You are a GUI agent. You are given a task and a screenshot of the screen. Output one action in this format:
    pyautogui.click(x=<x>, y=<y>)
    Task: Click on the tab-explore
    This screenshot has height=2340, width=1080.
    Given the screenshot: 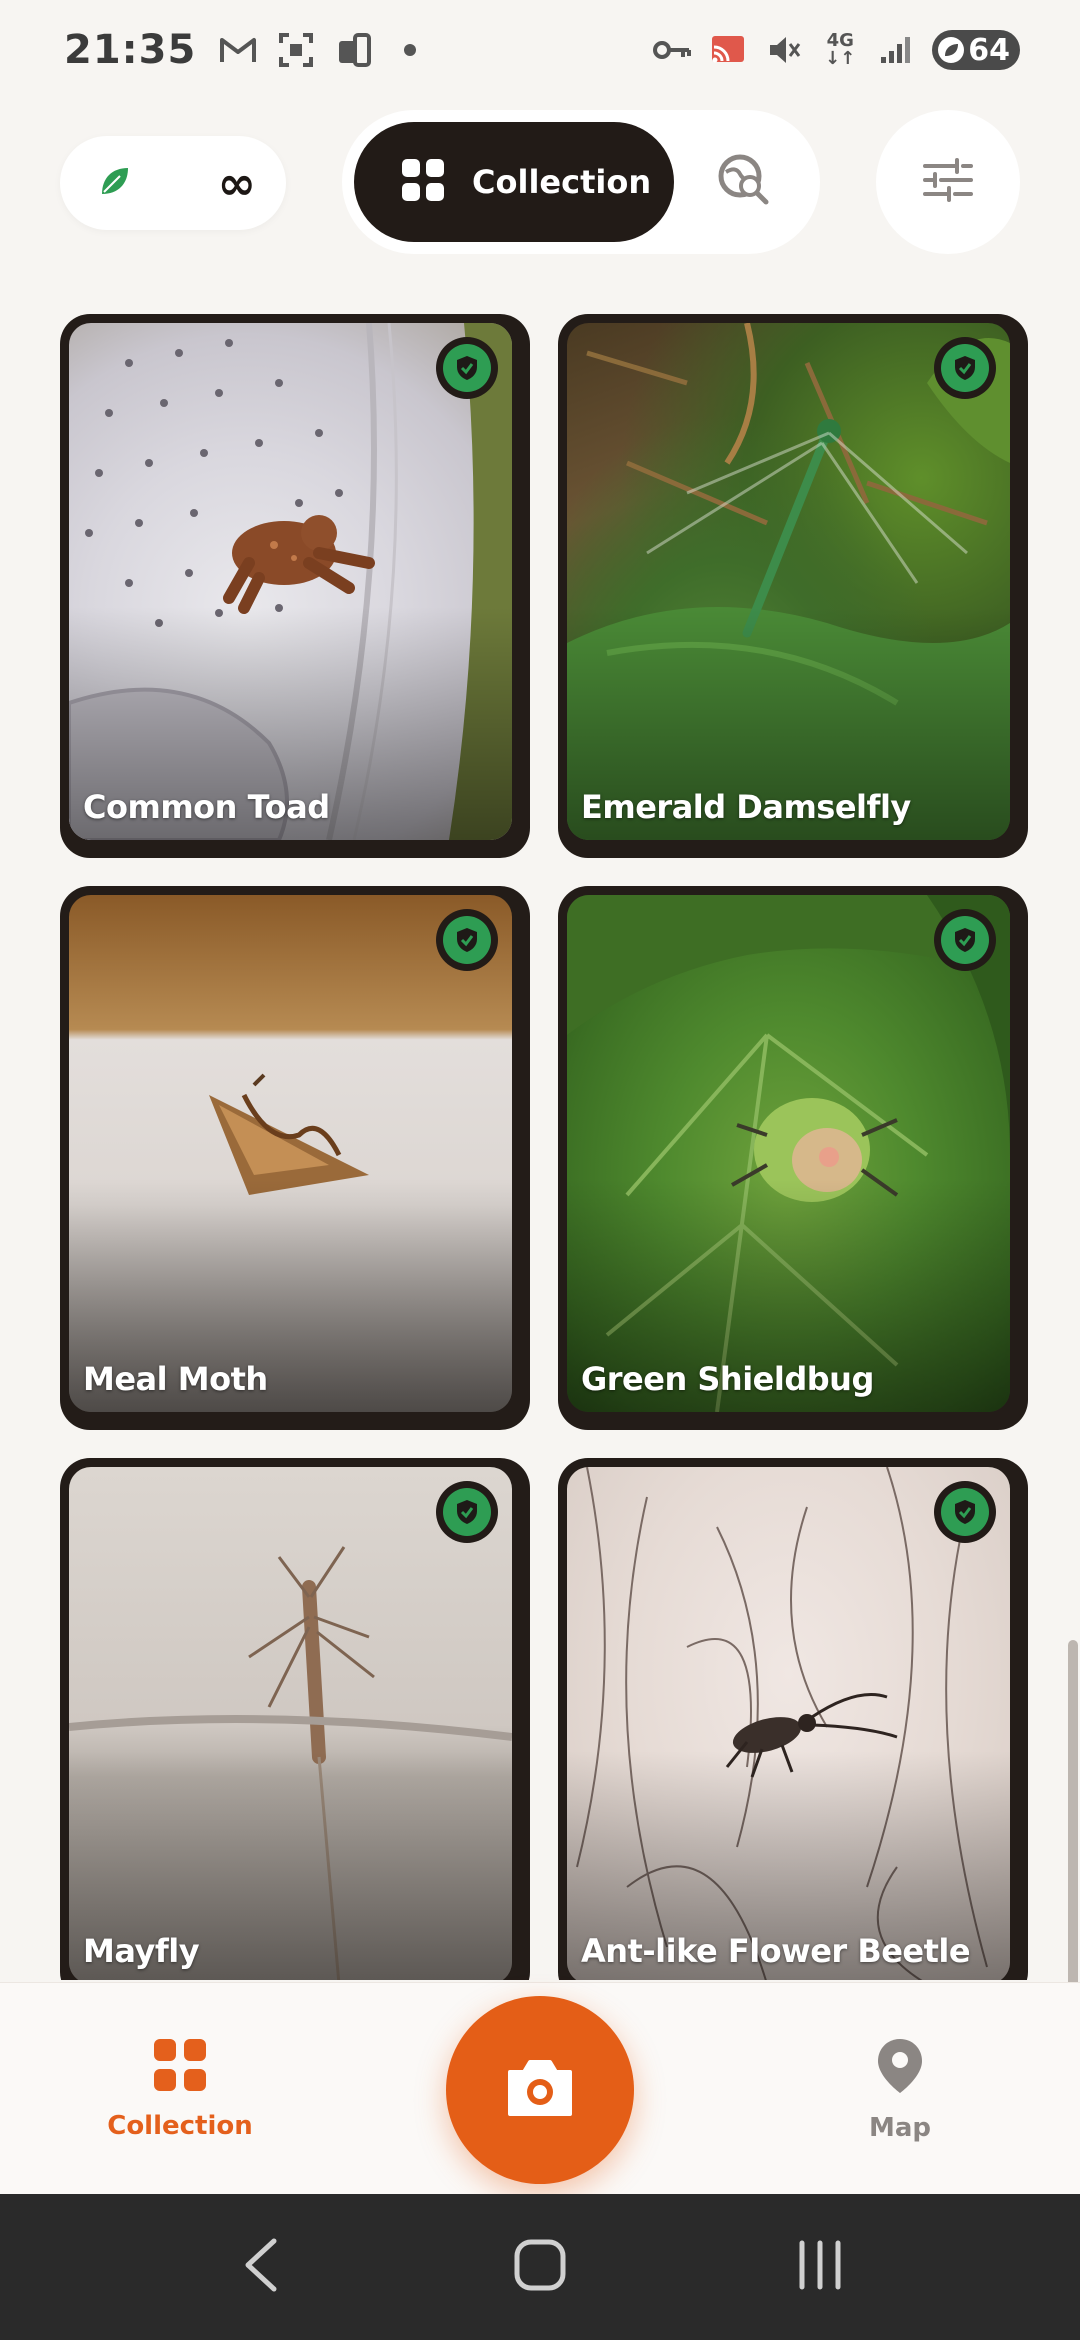 What is the action you would take?
    pyautogui.click(x=744, y=182)
    